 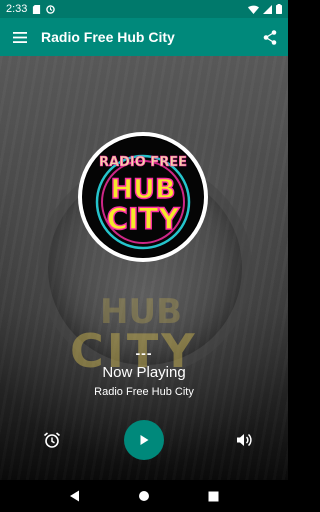 I want to click on back-icon, so click(x=74, y=496).